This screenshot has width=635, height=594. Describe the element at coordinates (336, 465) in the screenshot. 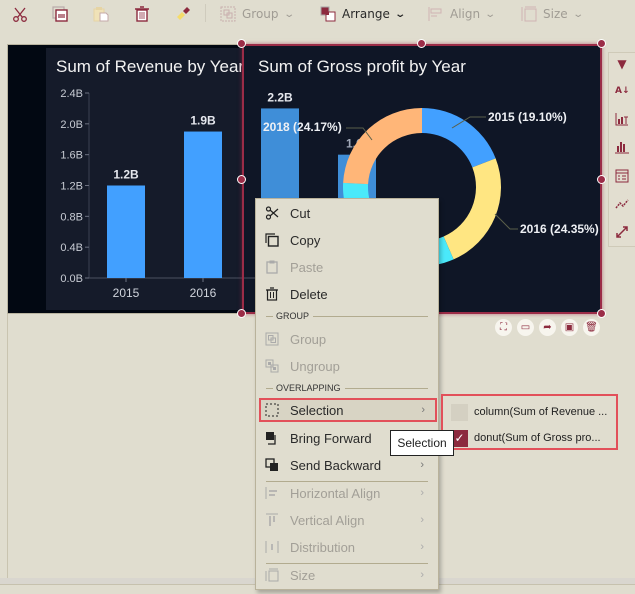

I see `menu-item-label: Send Backward` at that location.